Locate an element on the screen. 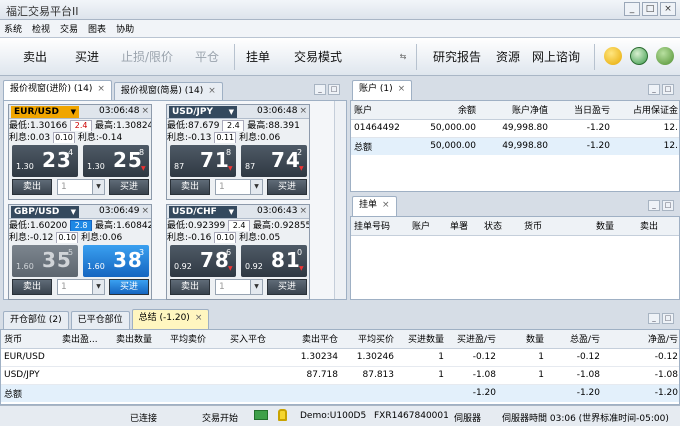 Image resolution: width=680 pixels, height=426 pixels. table-row: 01464492 50,000.00 49,998.80 -1.20 12. is located at coordinates (515, 128).